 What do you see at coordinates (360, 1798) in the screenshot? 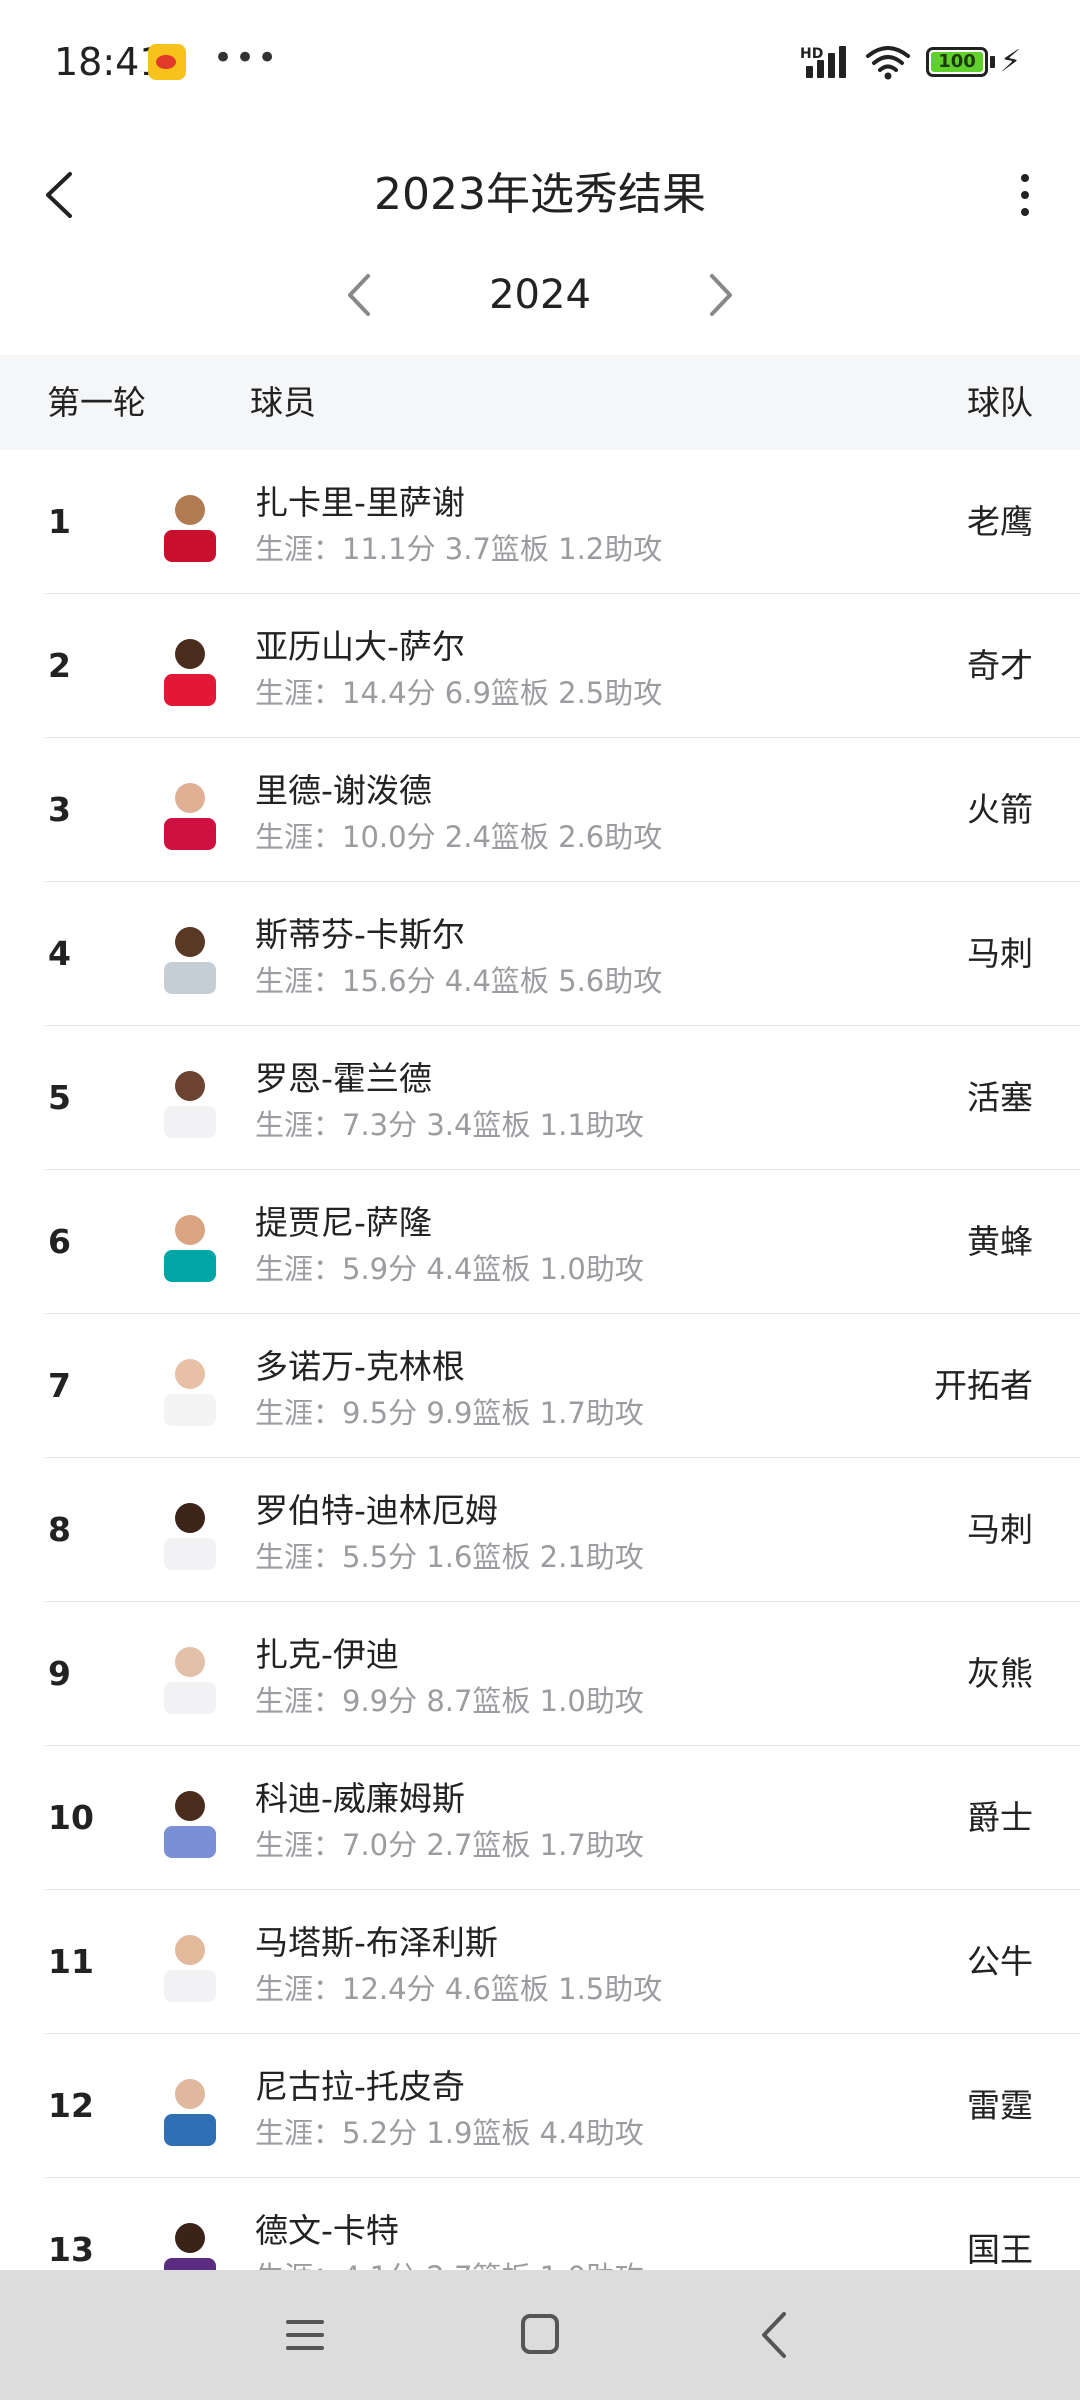
I see `player-name: 科迪-威廉姆斯` at bounding box center [360, 1798].